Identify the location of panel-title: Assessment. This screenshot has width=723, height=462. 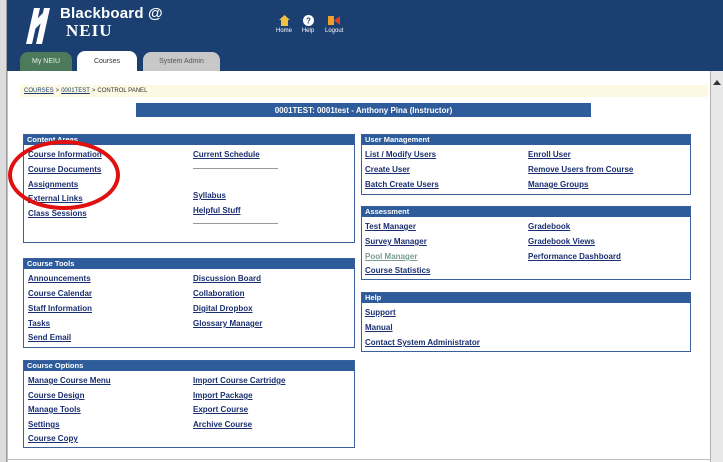
(526, 212).